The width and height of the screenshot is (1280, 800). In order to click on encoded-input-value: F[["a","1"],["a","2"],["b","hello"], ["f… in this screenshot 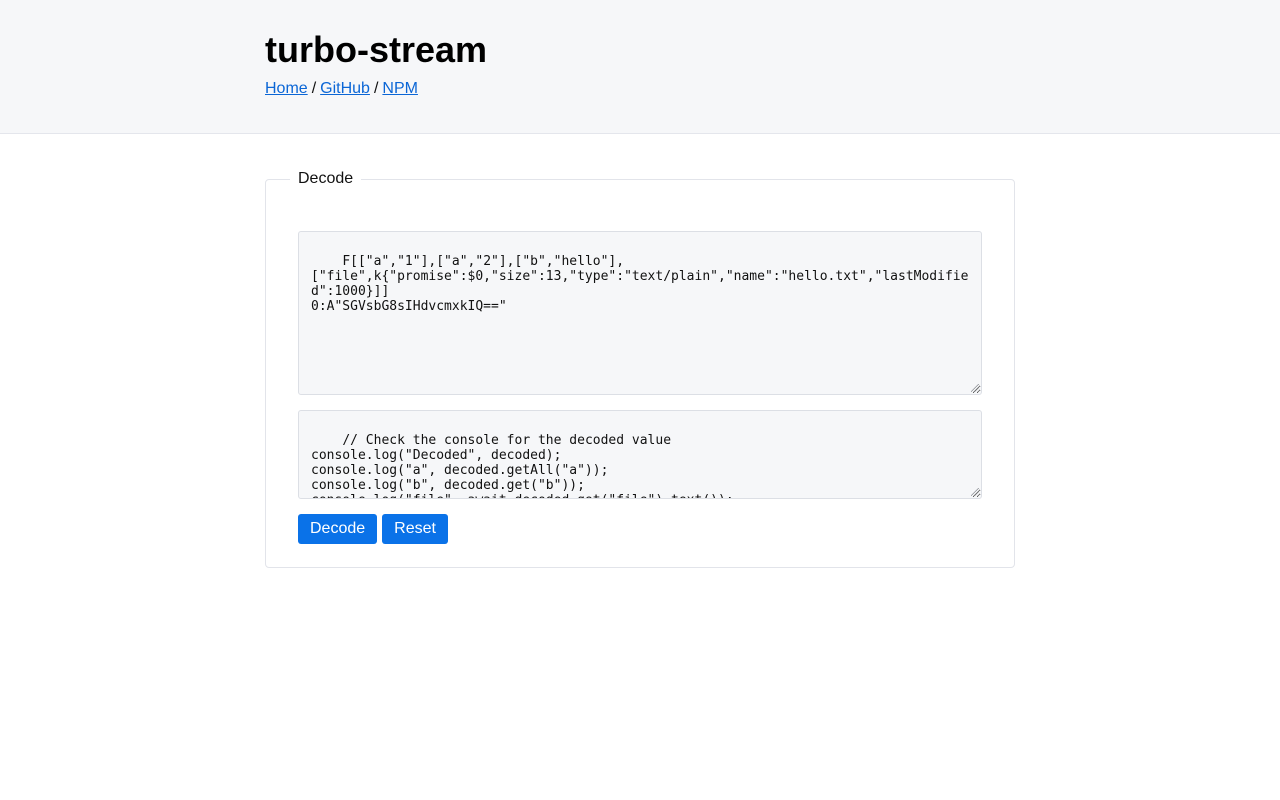, I will do `click(640, 284)`.